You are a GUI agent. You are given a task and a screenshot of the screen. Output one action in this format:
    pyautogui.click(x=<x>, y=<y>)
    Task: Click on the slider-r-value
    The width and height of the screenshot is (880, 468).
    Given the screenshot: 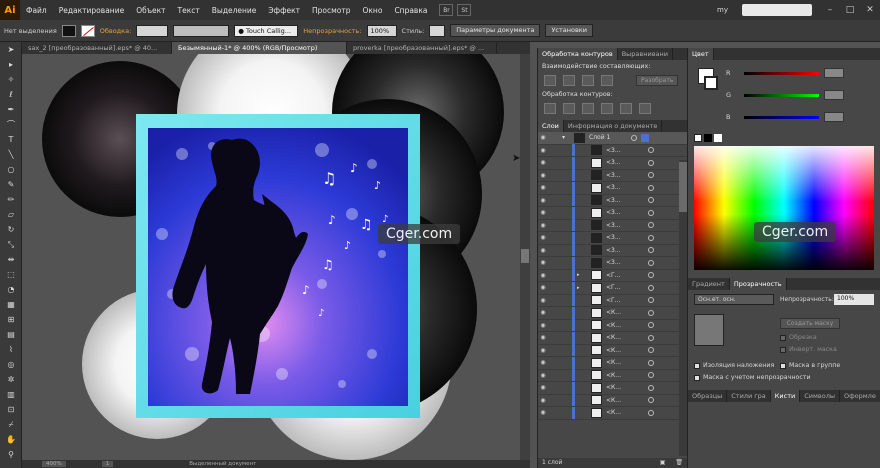 What is the action you would take?
    pyautogui.click(x=834, y=73)
    